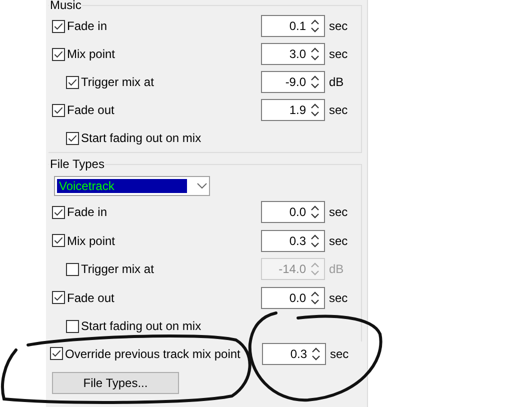 The height and width of the screenshot is (407, 507). Describe the element at coordinates (132, 186) in the screenshot. I see `dropdown: Voicetrack` at that location.